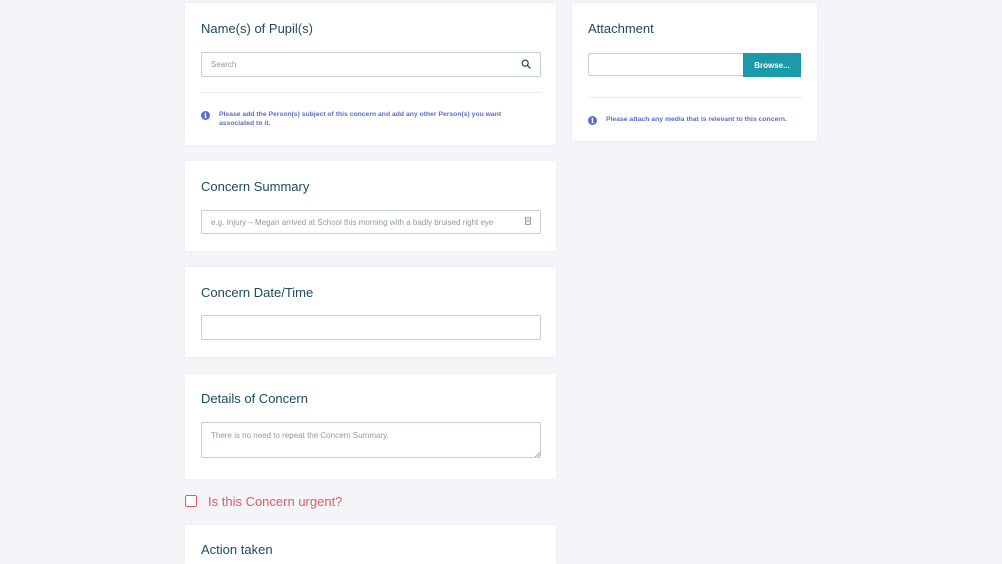 This screenshot has height=564, width=1002. I want to click on urgent-label: Is this Concern urgent?, so click(275, 501).